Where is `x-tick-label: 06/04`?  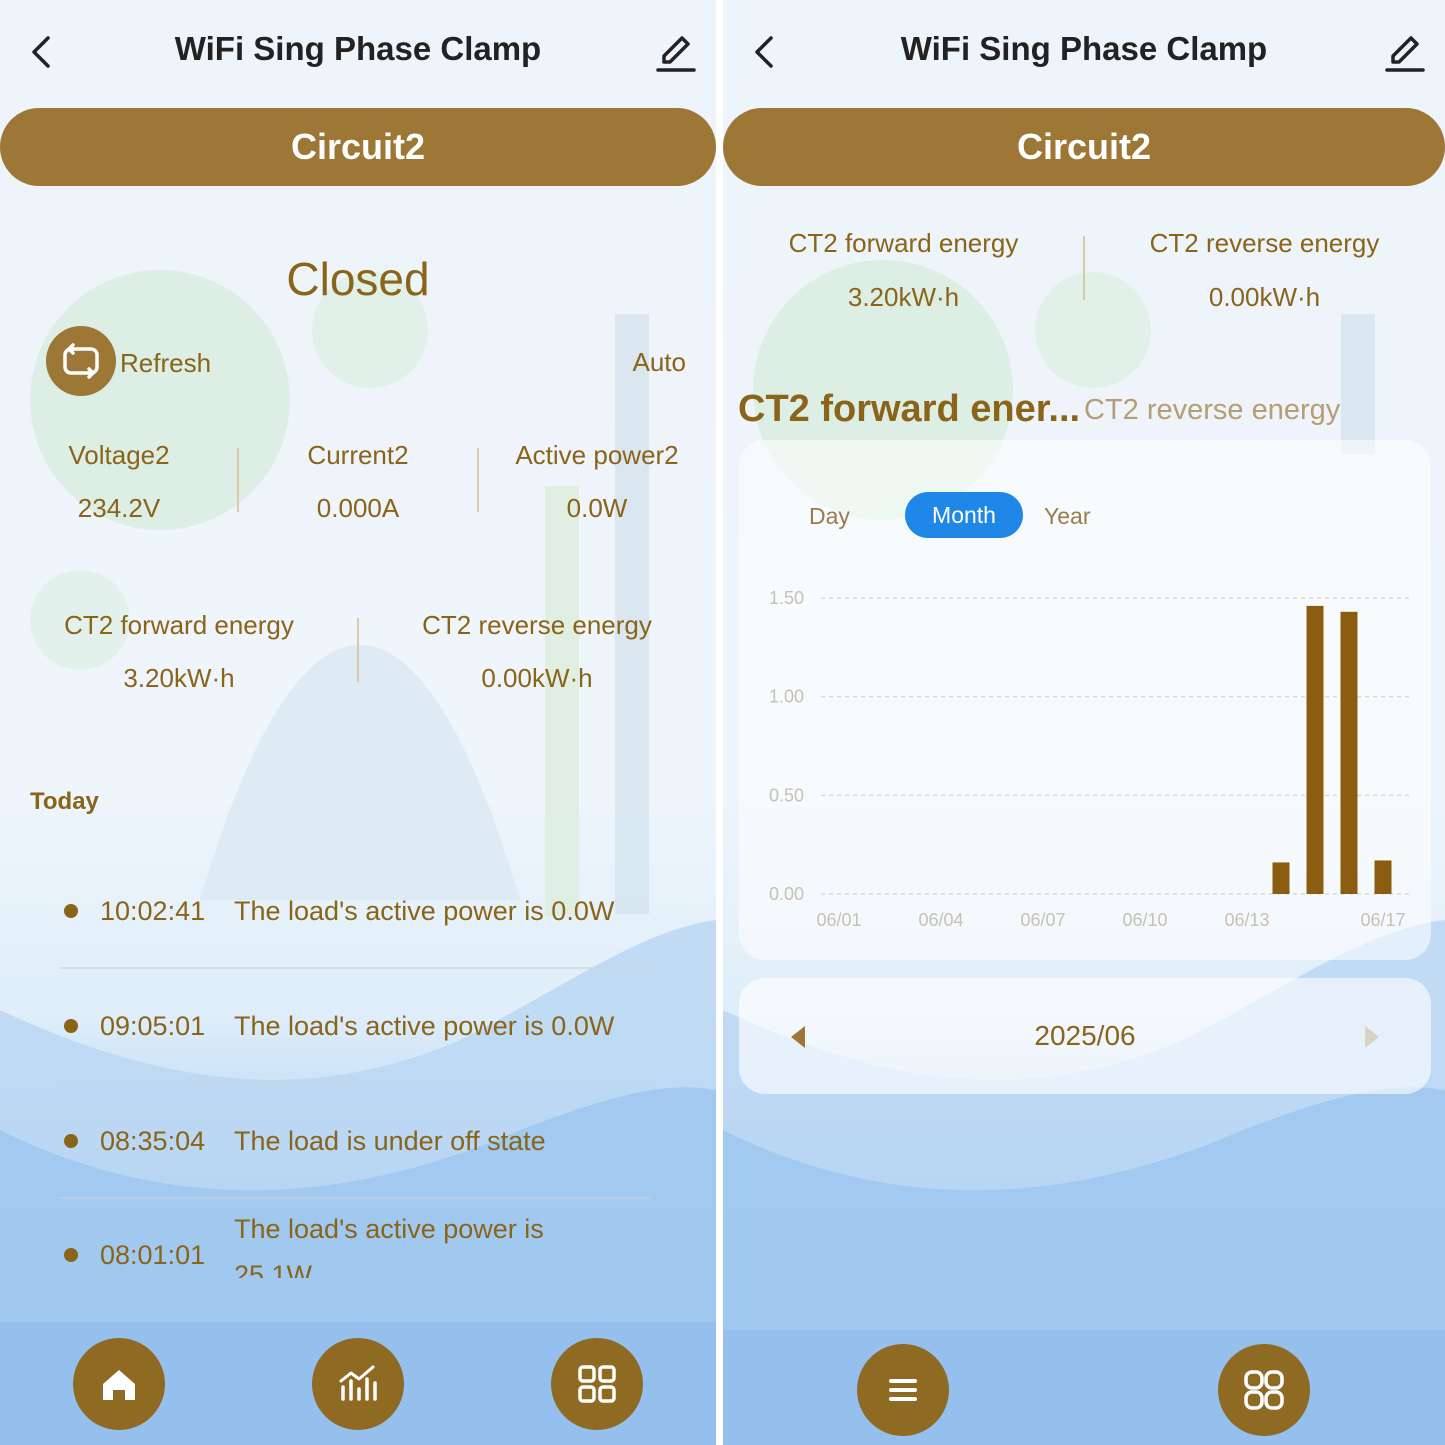
x-tick-label: 06/04 is located at coordinates (940, 920).